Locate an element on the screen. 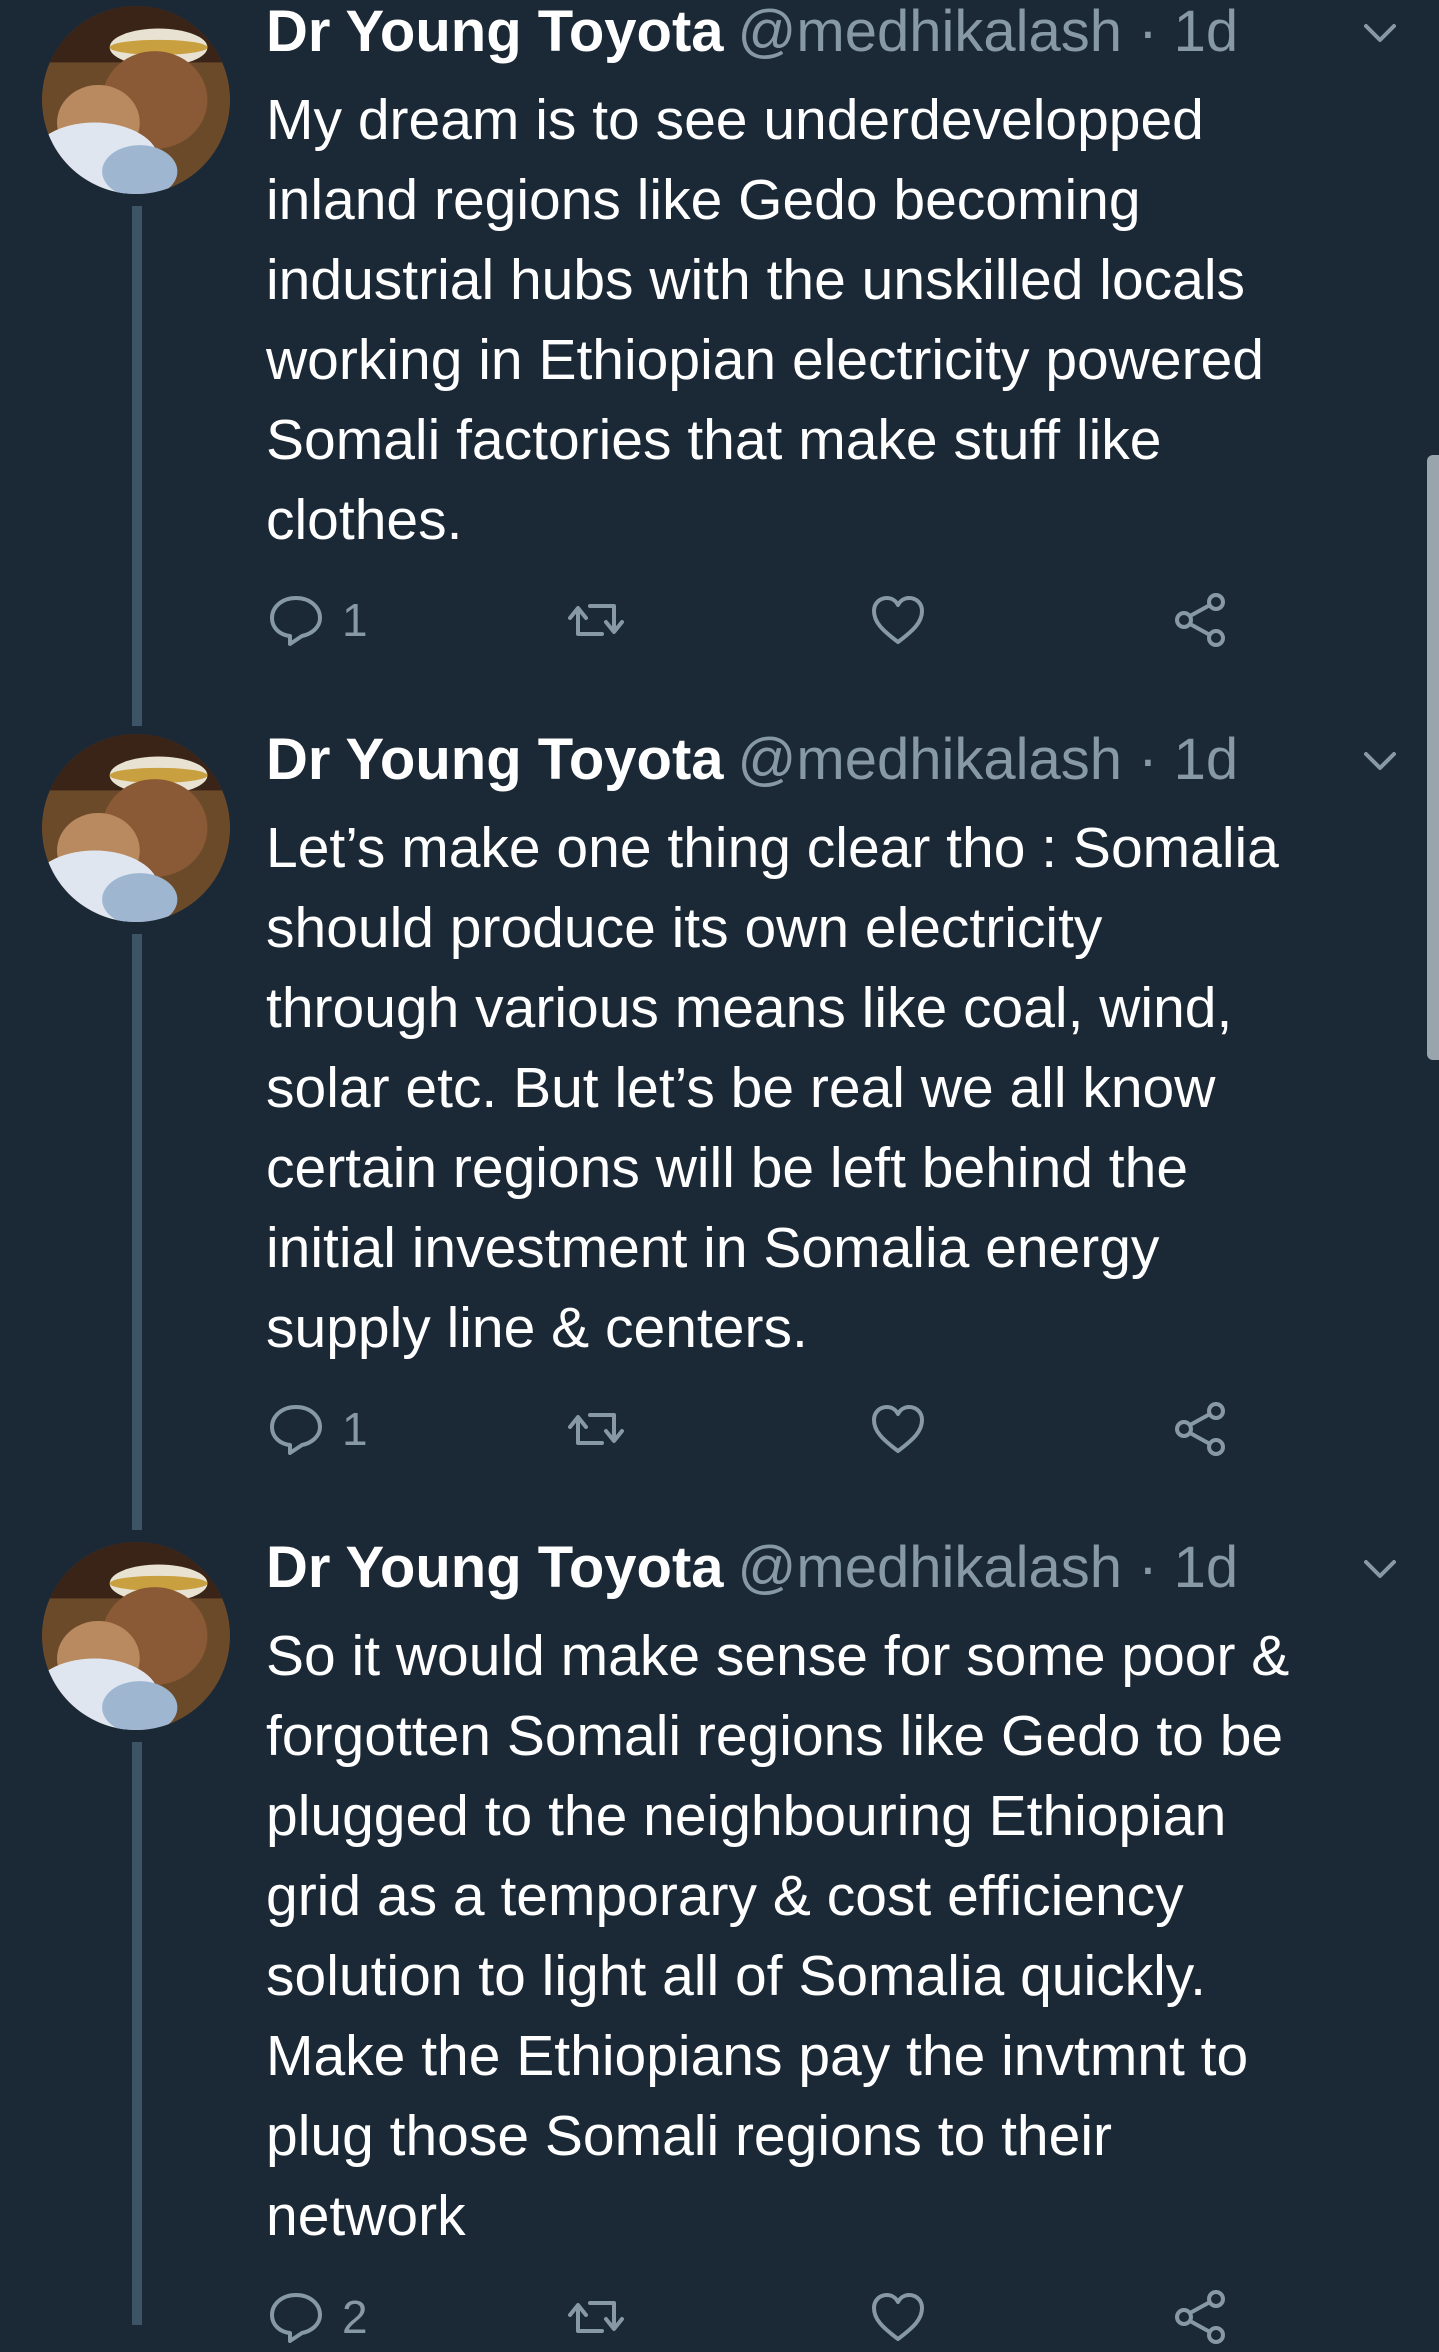  reply-button: 2 is located at coordinates (317, 2317).